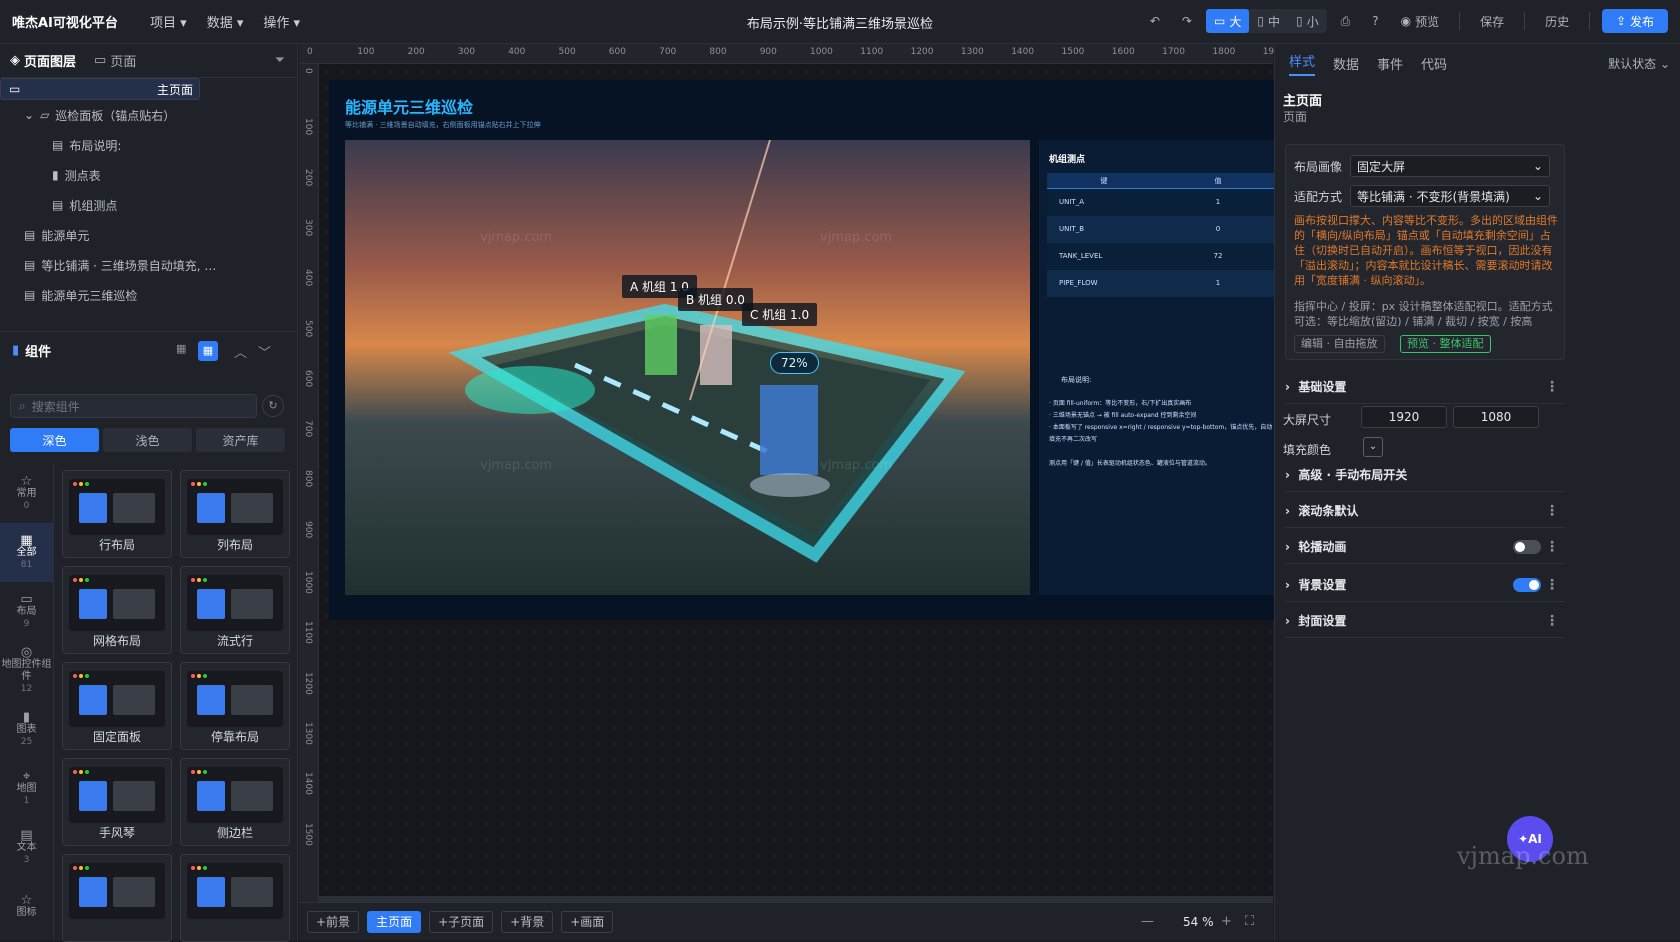 The image size is (1680, 942). What do you see at coordinates (117, 802) in the screenshot?
I see `component-card: 手风琴` at bounding box center [117, 802].